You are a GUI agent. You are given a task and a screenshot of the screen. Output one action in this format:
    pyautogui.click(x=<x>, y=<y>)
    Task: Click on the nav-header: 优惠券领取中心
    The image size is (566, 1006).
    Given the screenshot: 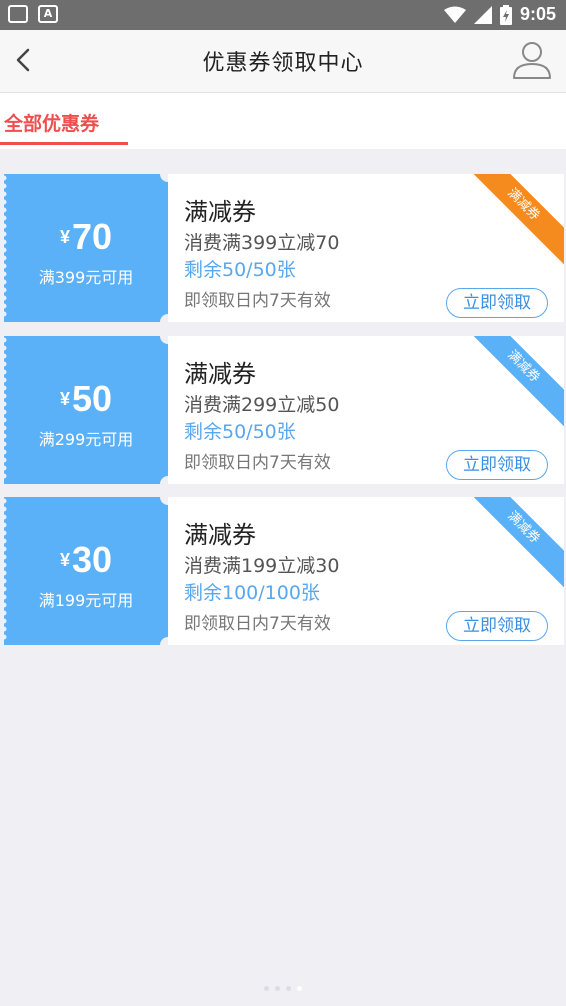 What is the action you would take?
    pyautogui.click(x=283, y=61)
    